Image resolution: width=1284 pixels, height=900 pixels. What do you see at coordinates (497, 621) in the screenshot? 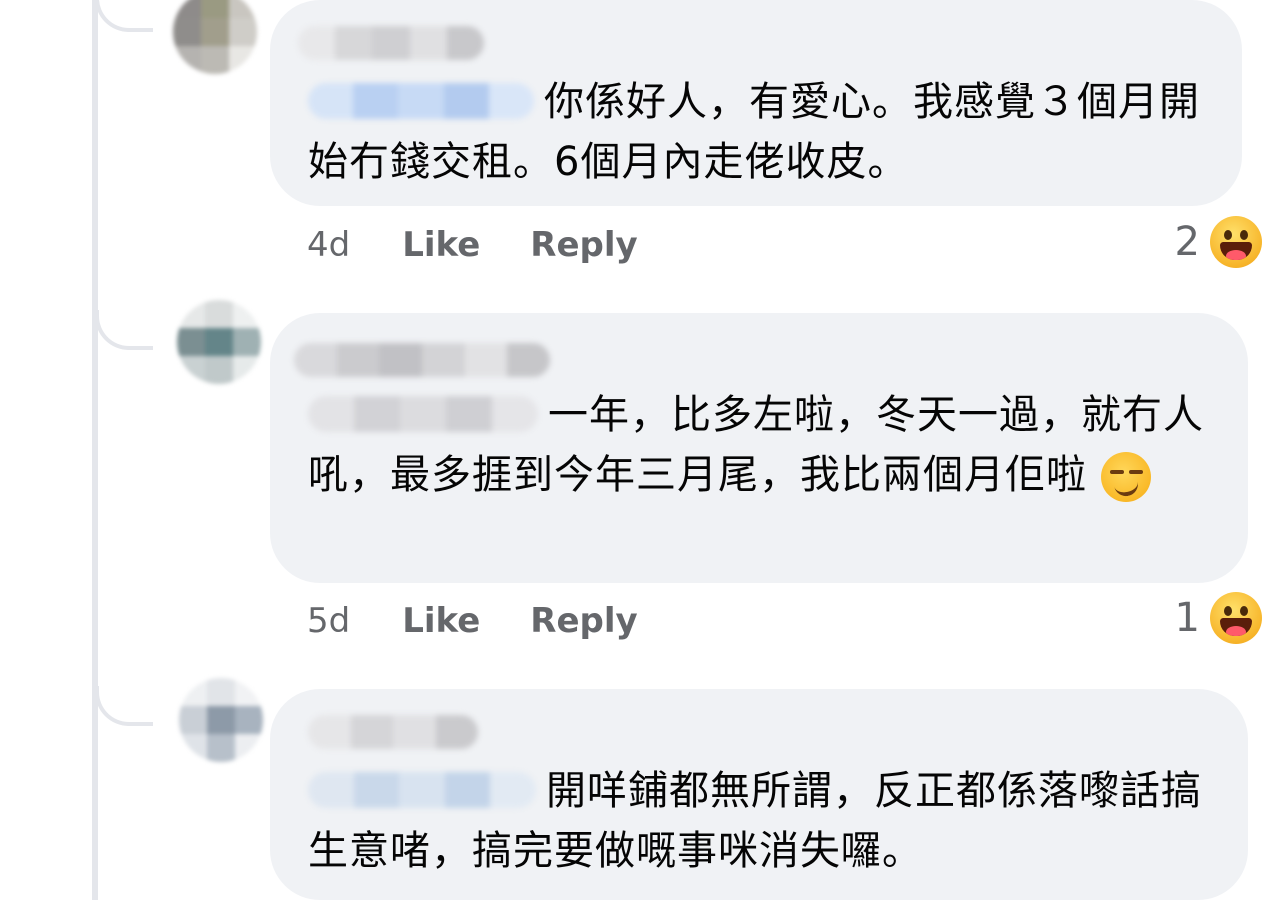
I see `comment-actions: 5d Like Reply` at bounding box center [497, 621].